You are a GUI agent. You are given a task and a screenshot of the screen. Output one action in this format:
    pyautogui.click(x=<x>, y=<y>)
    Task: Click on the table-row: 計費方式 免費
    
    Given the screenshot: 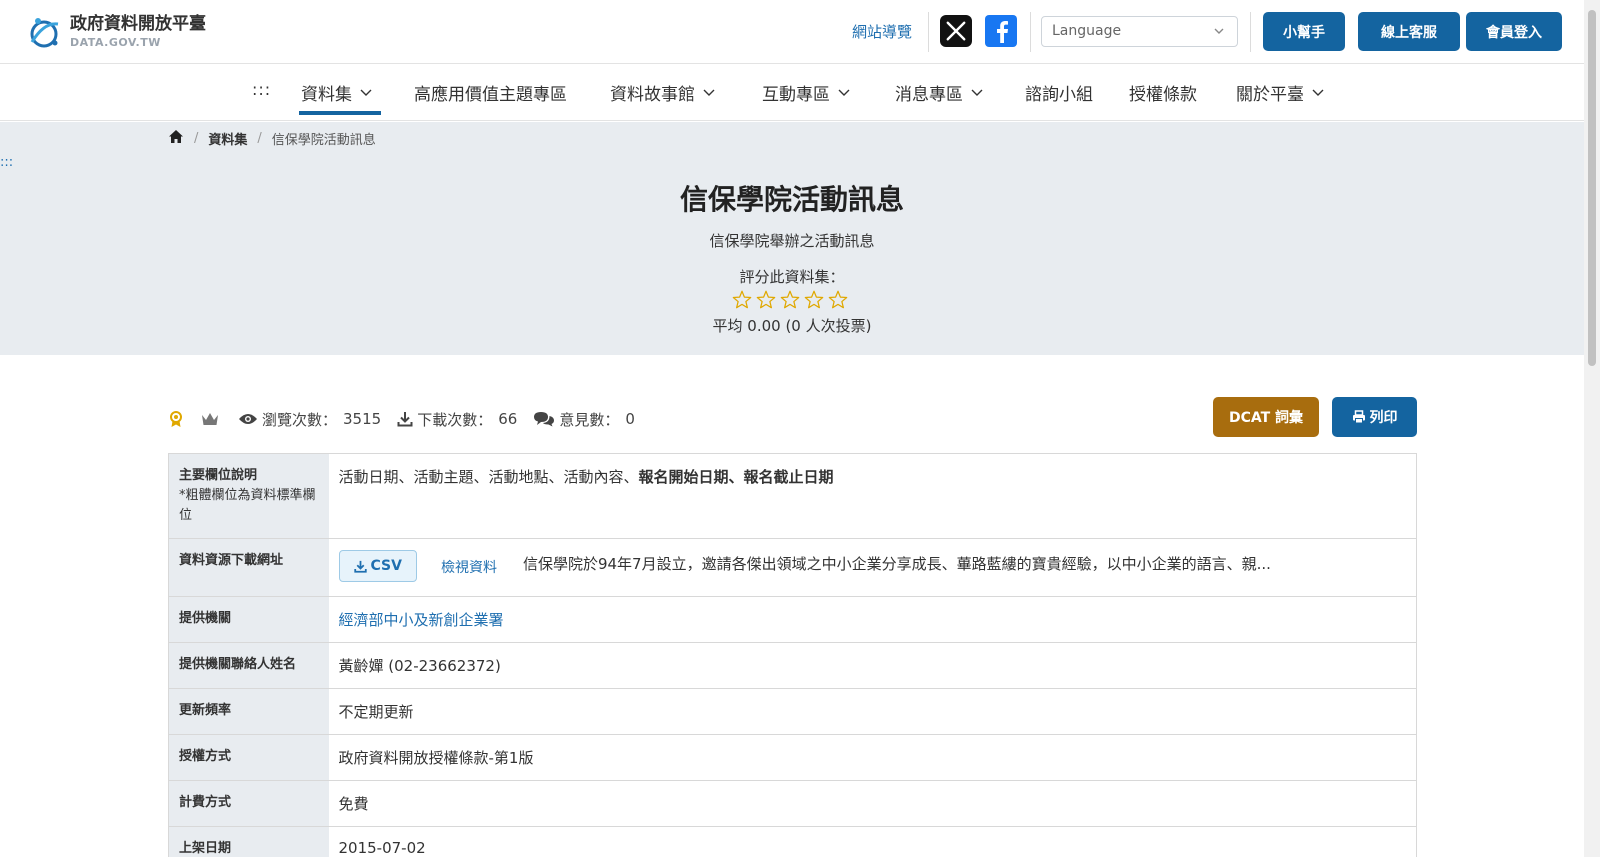 What is the action you would take?
    pyautogui.click(x=792, y=804)
    